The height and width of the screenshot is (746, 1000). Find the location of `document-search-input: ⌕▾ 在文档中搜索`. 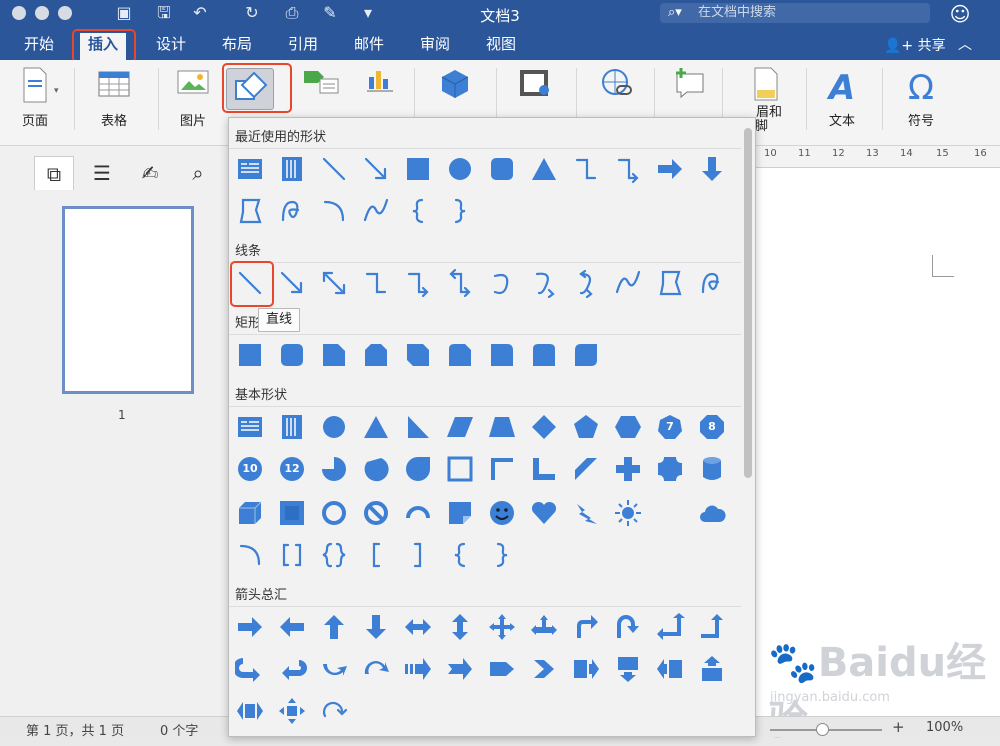

document-search-input: ⌕▾ 在文档中搜索 is located at coordinates (795, 13).